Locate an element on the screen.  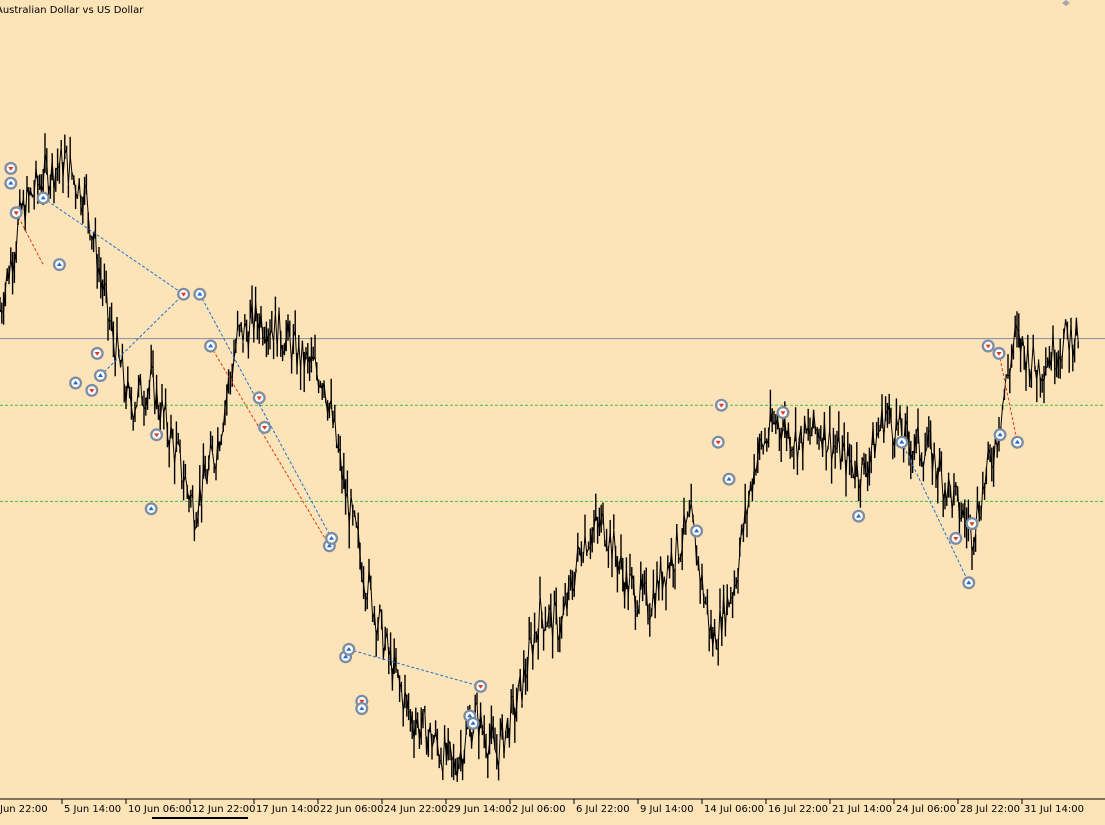
x-tick-label: 6 Jul 22:00 is located at coordinates (603, 809).